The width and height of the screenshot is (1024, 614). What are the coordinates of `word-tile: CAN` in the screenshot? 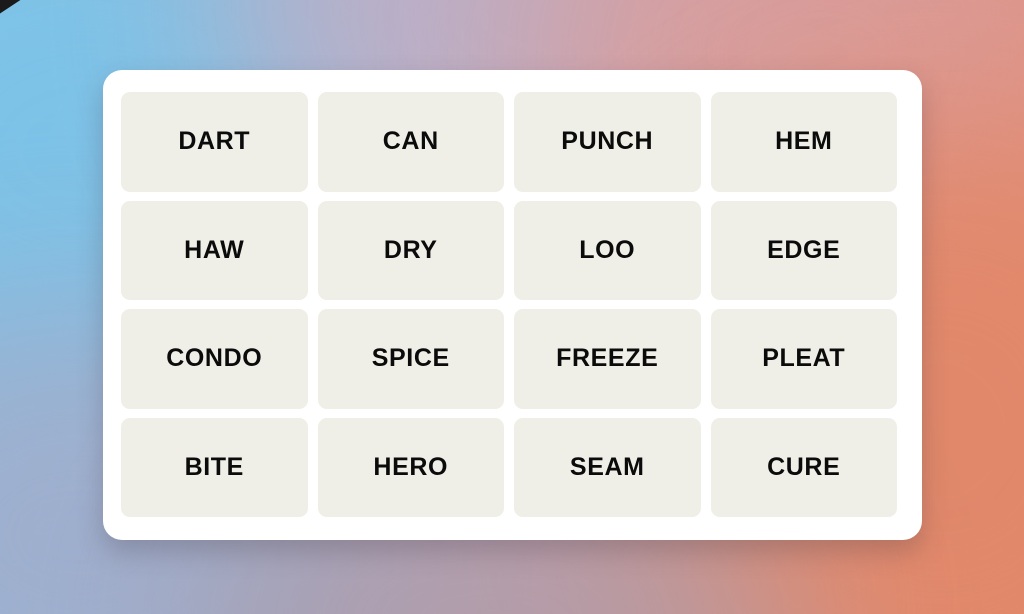 It's located at (410, 142).